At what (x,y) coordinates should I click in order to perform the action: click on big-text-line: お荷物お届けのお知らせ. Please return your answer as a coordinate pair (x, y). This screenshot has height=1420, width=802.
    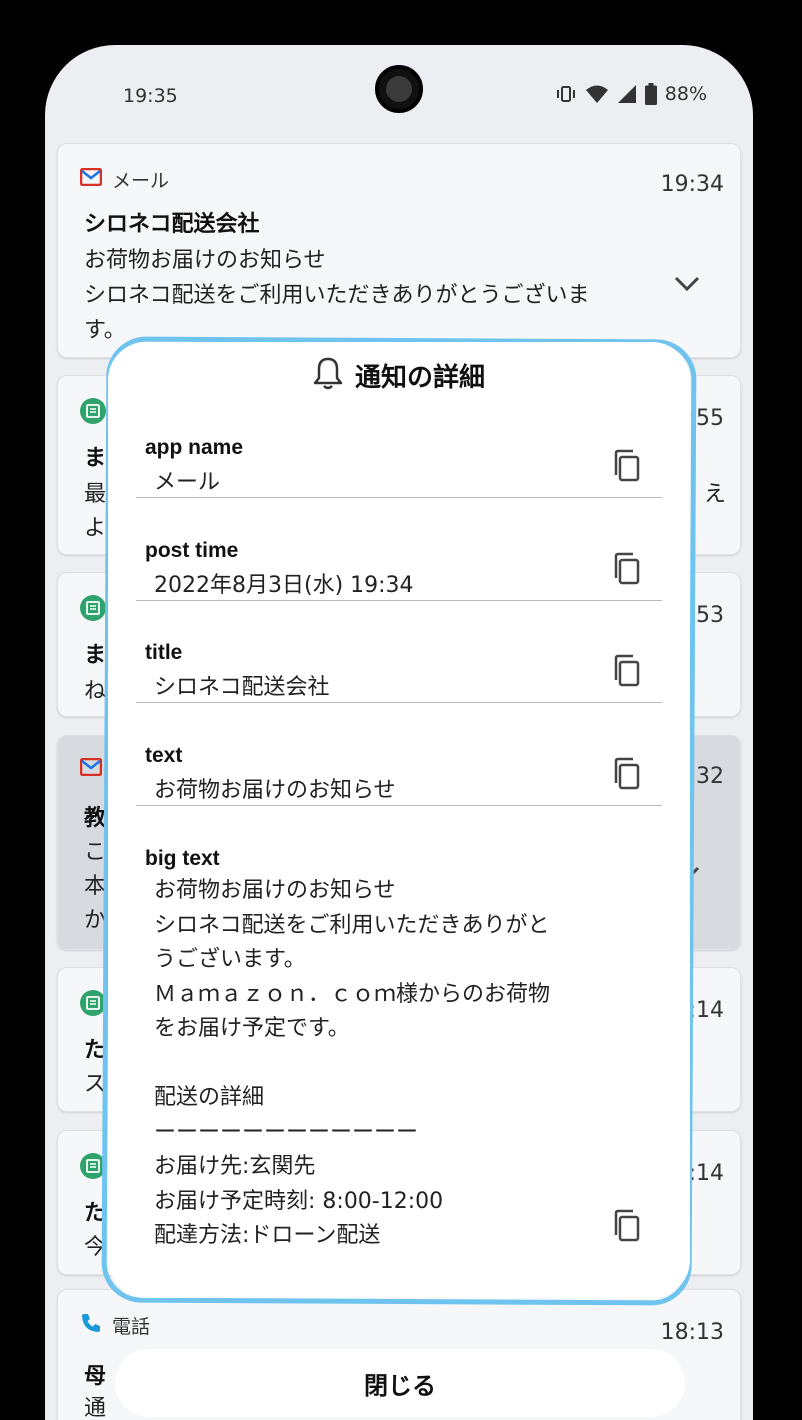
    Looking at the image, I should click on (275, 890).